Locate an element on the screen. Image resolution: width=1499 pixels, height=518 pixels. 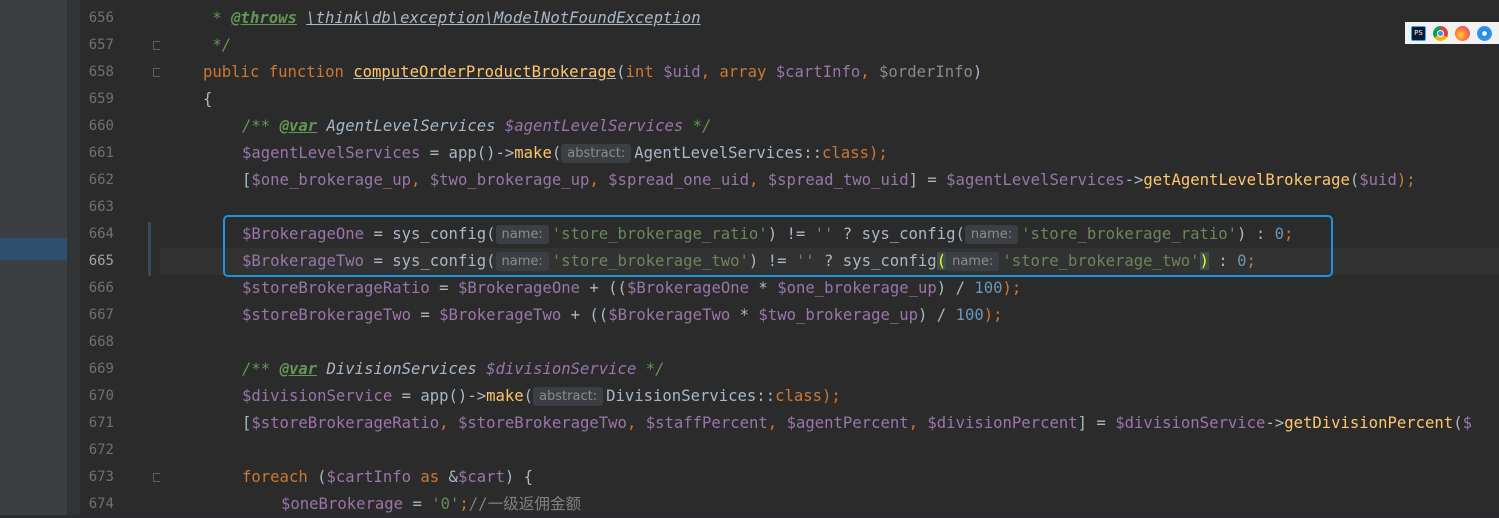
line-number: 664 is located at coordinates (101, 234).